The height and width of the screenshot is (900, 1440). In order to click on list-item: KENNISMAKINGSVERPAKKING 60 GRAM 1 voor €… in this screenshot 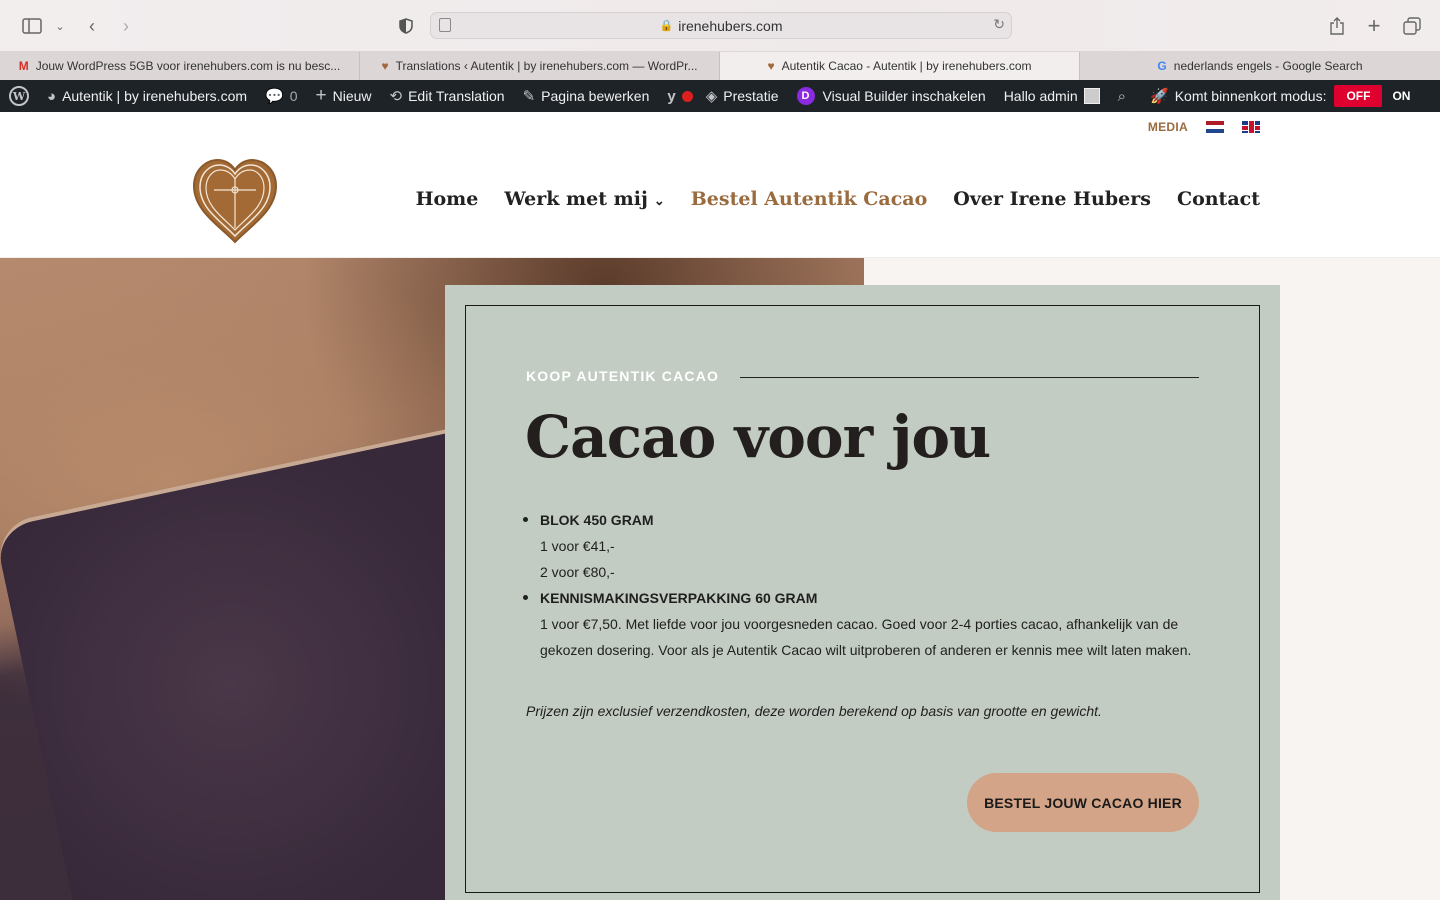, I will do `click(864, 624)`.